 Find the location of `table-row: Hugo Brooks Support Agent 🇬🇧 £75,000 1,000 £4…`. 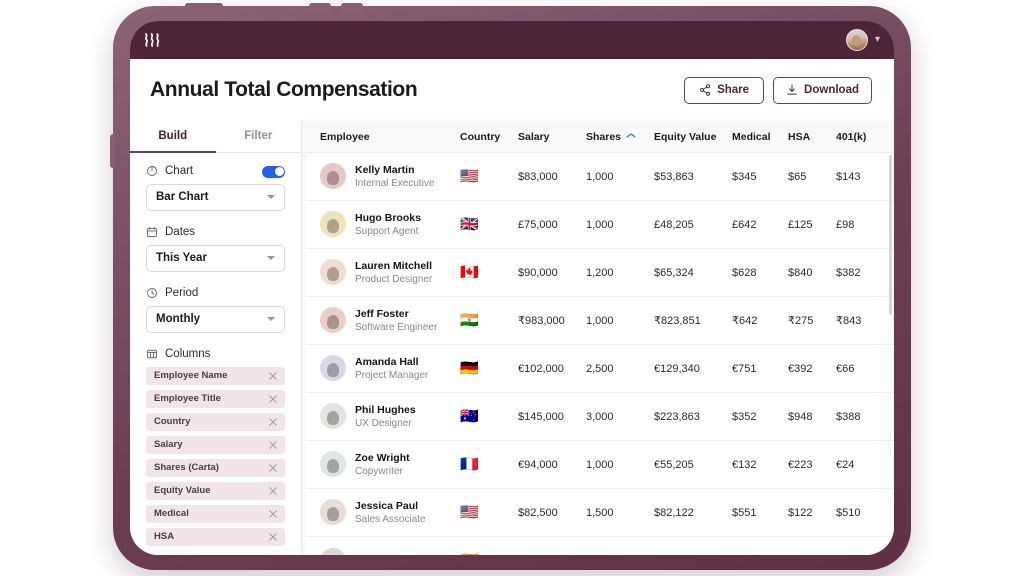

table-row: Hugo Brooks Support Agent 🇬🇧 £75,000 1,000 £4… is located at coordinates (600, 225).